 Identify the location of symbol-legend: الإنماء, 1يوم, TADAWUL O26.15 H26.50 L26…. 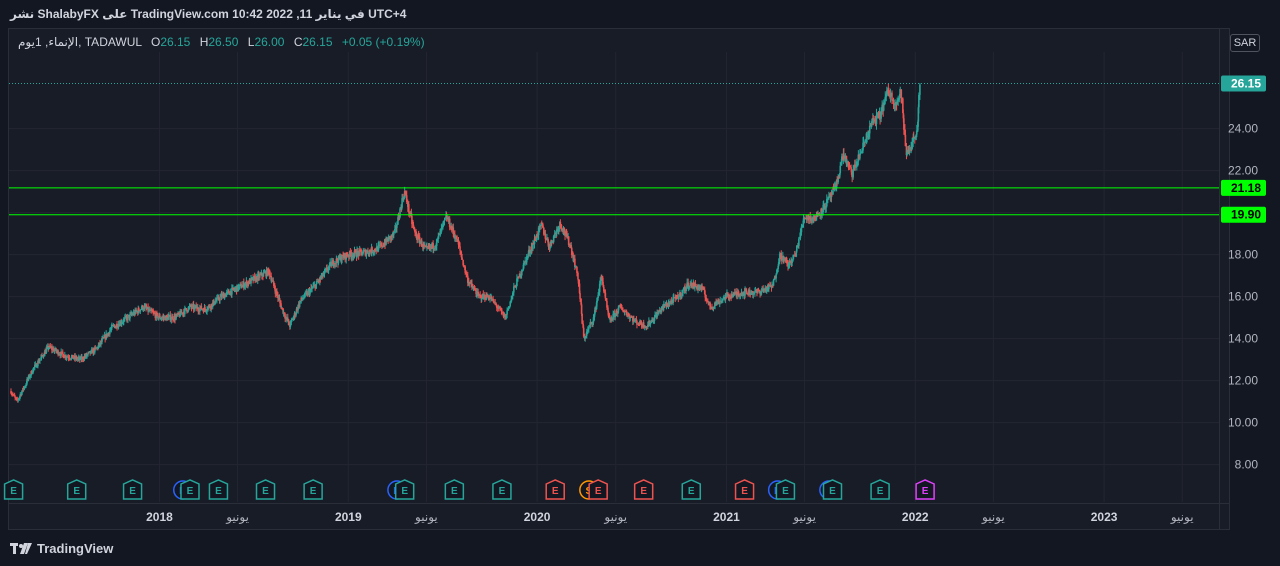
(221, 42).